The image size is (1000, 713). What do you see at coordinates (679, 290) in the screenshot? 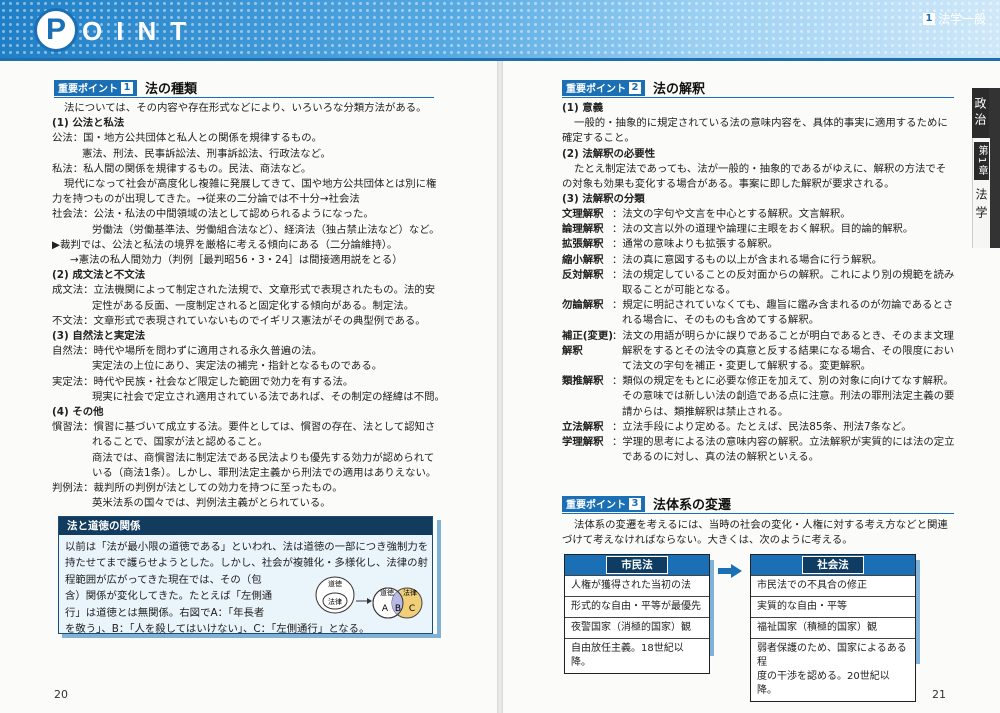
I see `term-definition-line: 取ることが可能となる。` at bounding box center [679, 290].